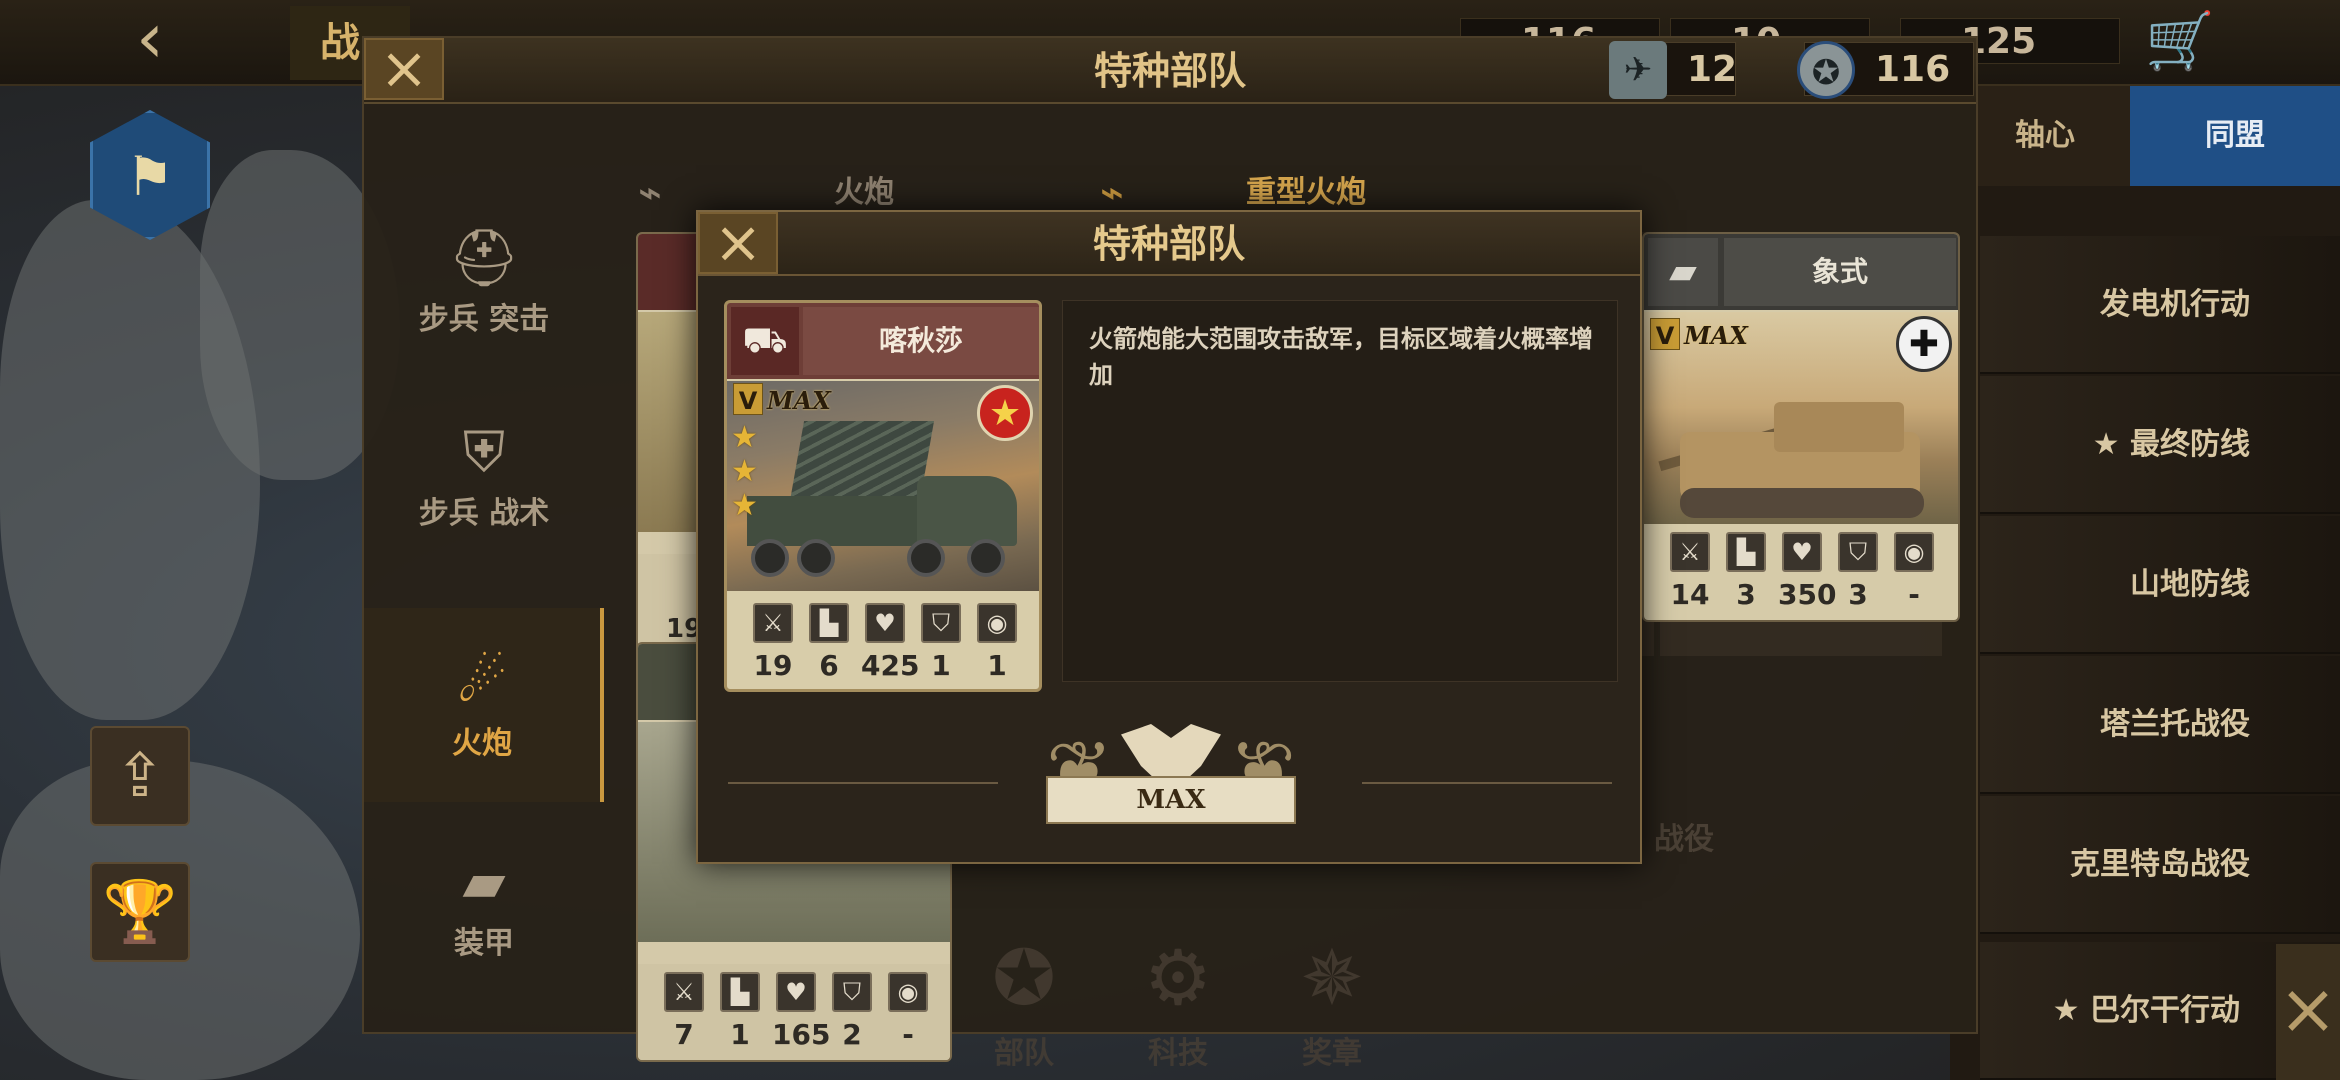  I want to click on unit-card-elefant: ▰ 象式 V MAX ✚ ⚔ 14 ▙ 3 ♥ 350 ⛉ 3 ◉ -, so click(1801, 427).